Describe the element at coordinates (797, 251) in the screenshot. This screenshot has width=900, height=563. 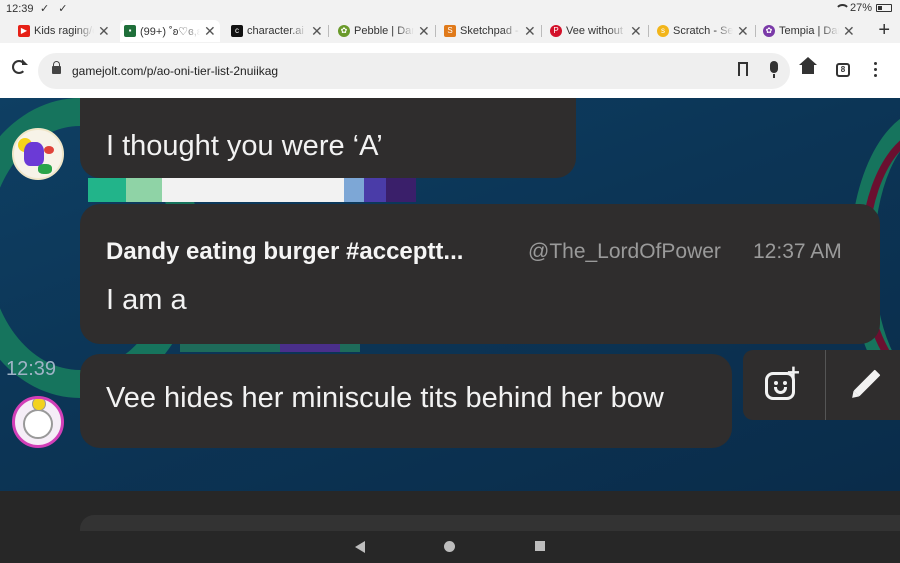
I see `message-timestamp: 12:37 AM` at that location.